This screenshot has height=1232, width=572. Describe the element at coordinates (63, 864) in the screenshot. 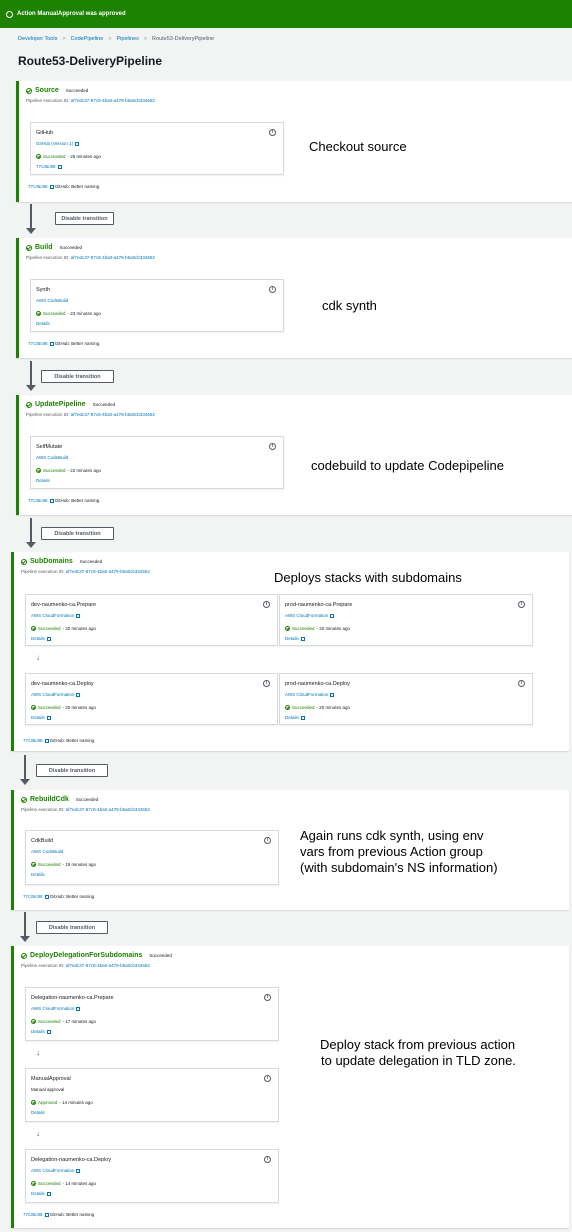

I see `action-status: Succeeded - 19 minutes ago` at that location.